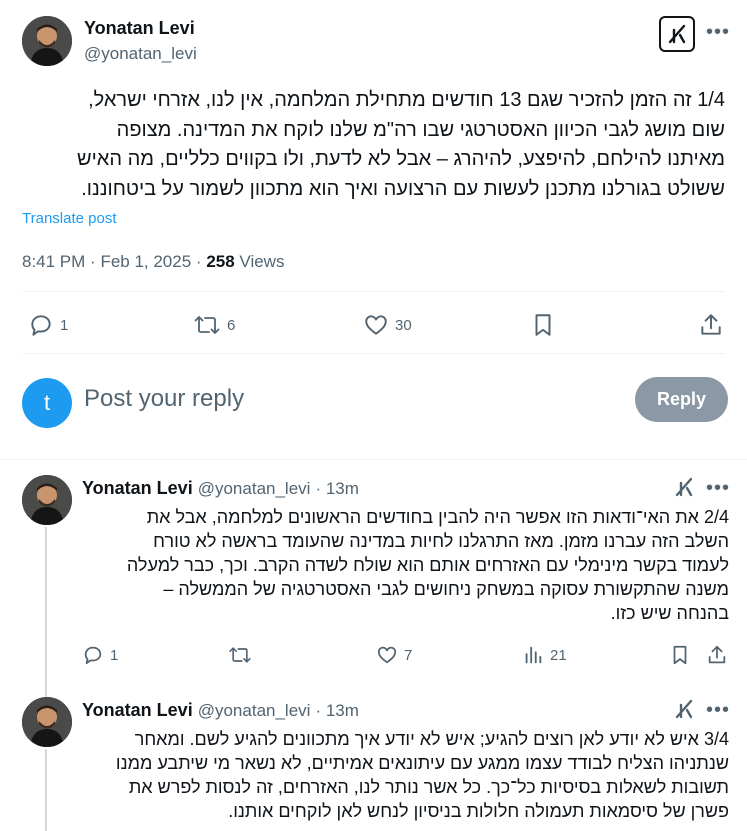 The image size is (747, 831). What do you see at coordinates (669, 613) in the screenshot?
I see `reply-text-line: בהנחה שיש כזו.` at bounding box center [669, 613].